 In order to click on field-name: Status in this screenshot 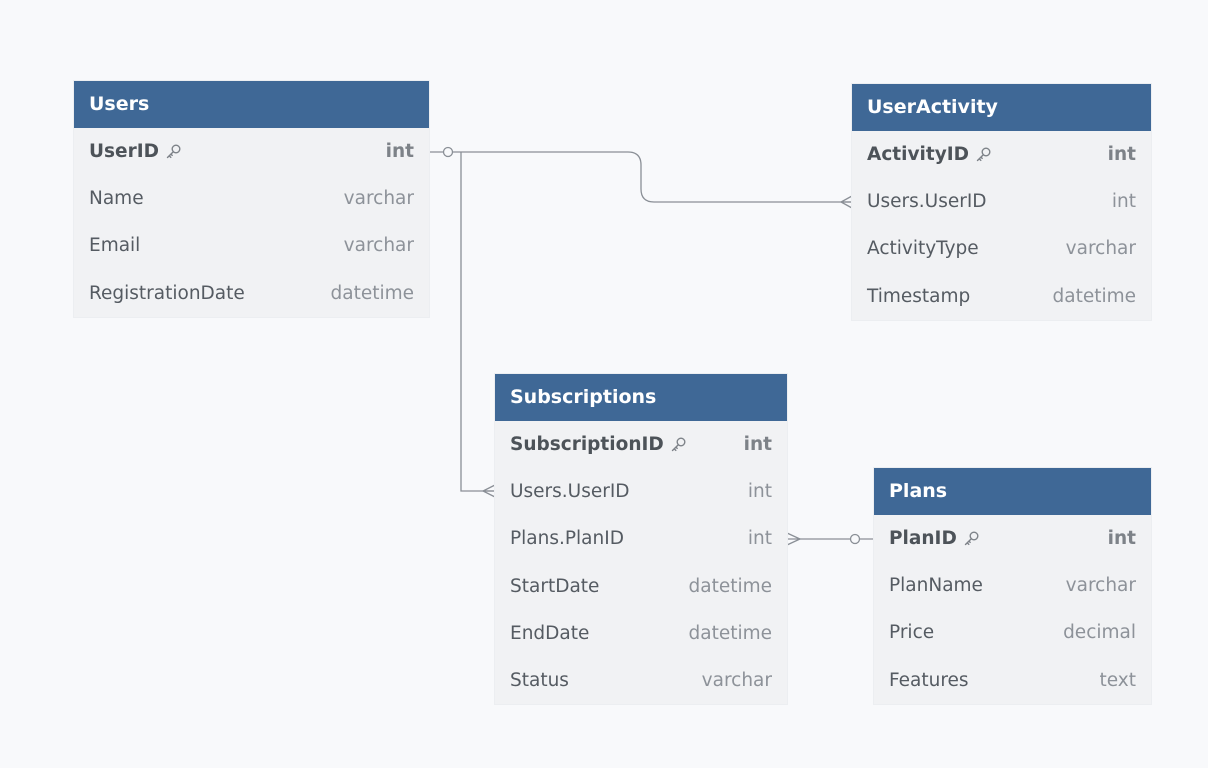, I will do `click(539, 681)`.